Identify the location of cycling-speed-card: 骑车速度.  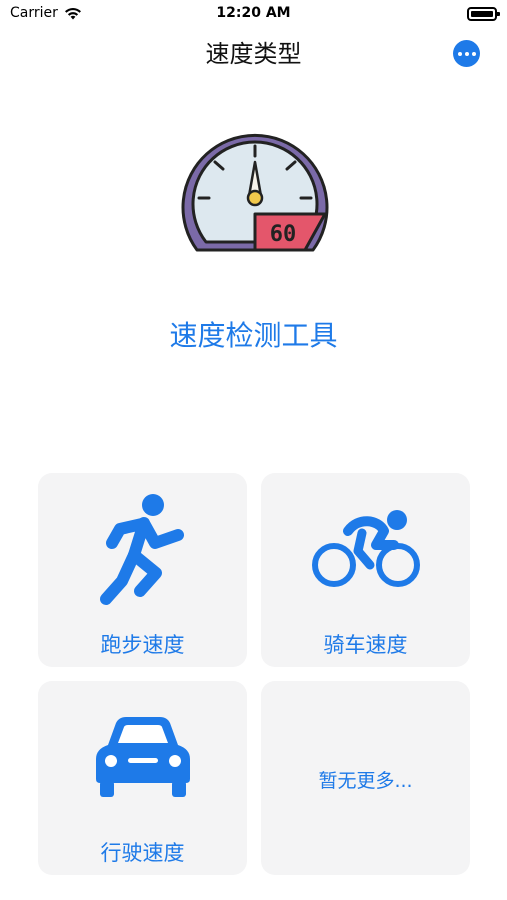
(365, 570).